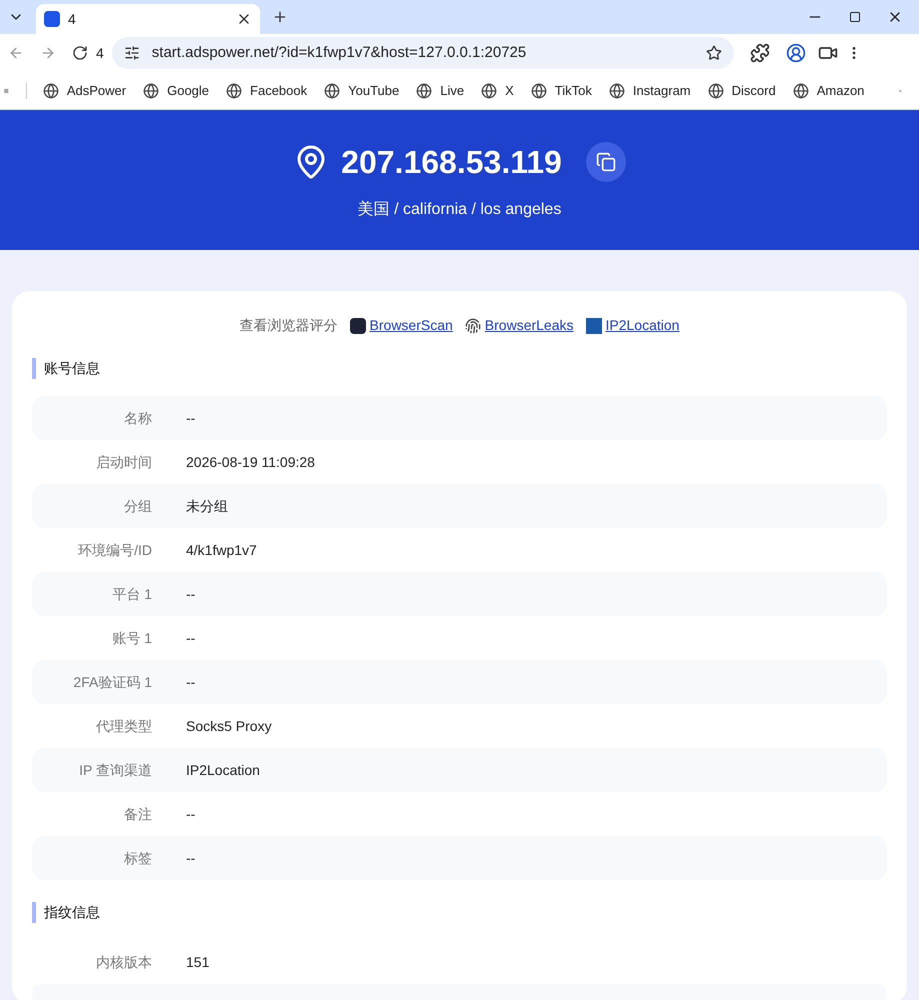 The height and width of the screenshot is (1000, 919). I want to click on site-info-icon, so click(132, 53).